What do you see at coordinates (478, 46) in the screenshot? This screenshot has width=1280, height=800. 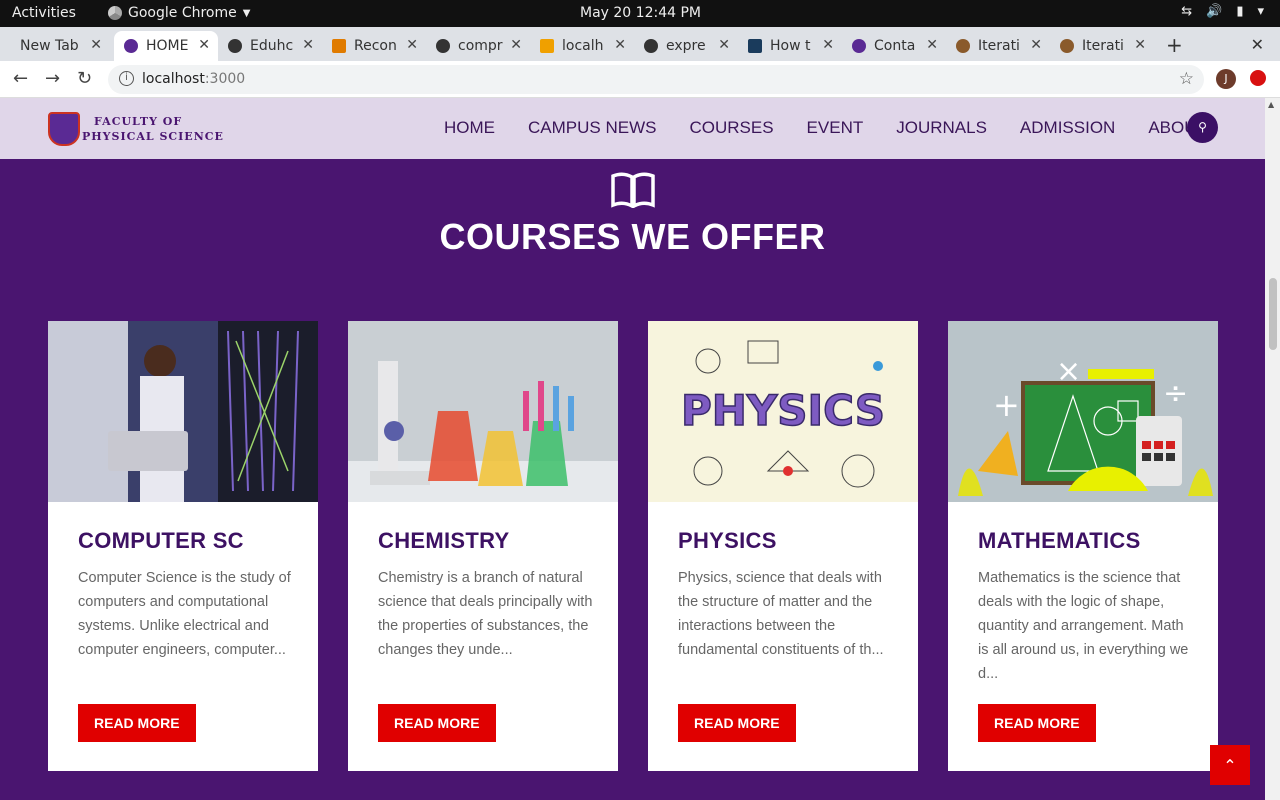 I see `tab-compr: compr ✕` at bounding box center [478, 46].